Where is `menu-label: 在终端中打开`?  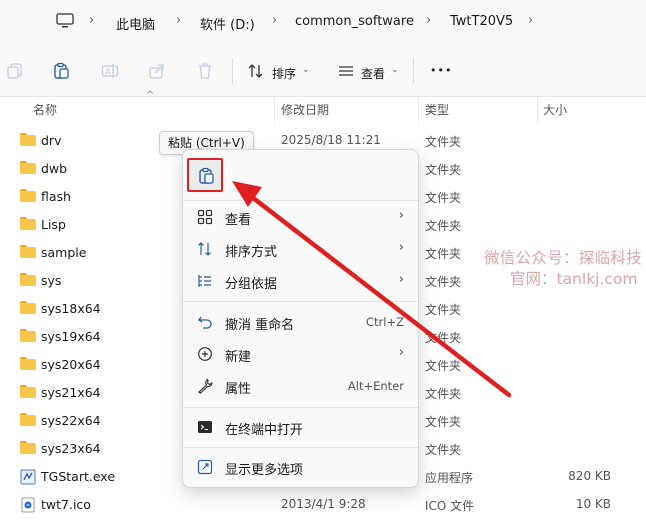
menu-label: 在终端中打开 is located at coordinates (264, 430).